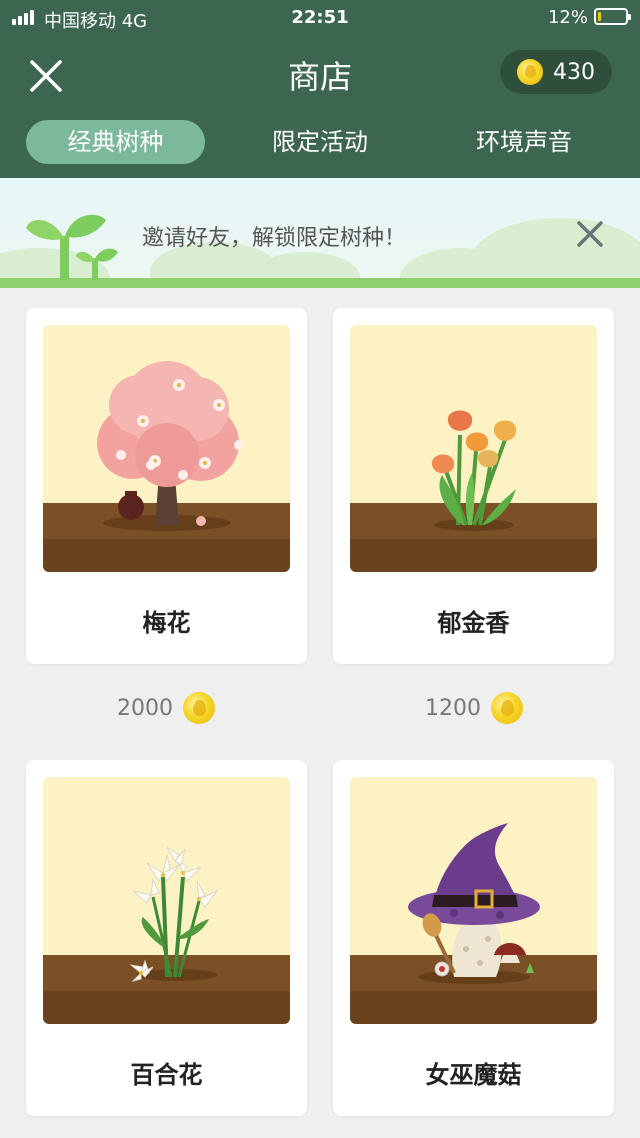 The height and width of the screenshot is (1138, 640). What do you see at coordinates (115, 142) in the screenshot?
I see `tab-classic-trees: 经典树种` at bounding box center [115, 142].